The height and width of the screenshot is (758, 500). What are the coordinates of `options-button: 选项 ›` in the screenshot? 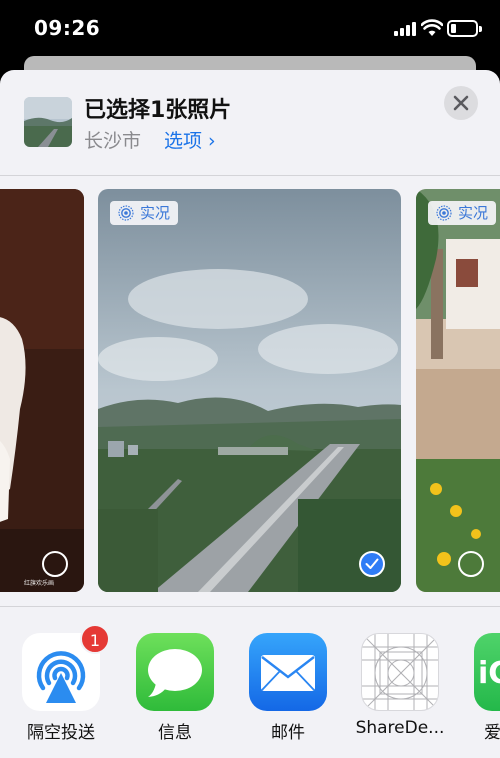 It's located at (190, 139).